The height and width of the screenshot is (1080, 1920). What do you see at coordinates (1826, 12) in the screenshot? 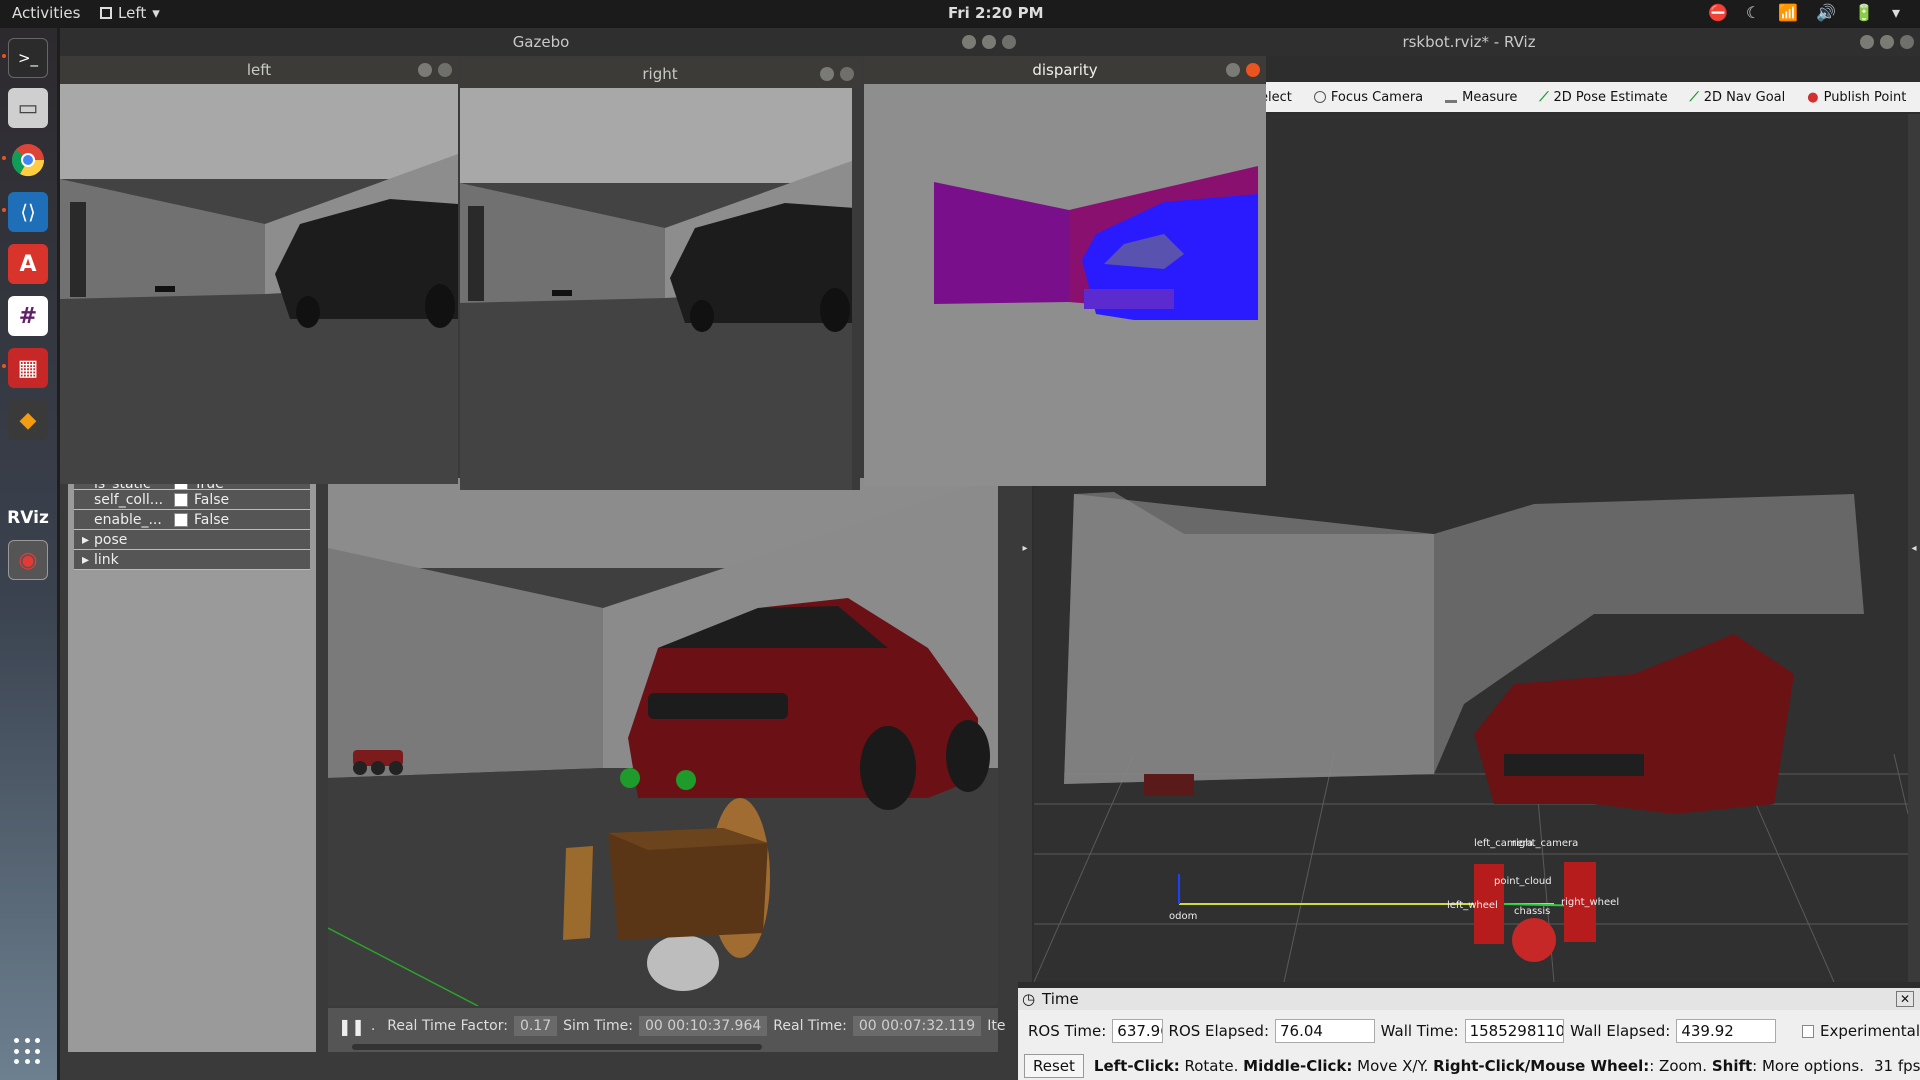
I see `volume-icon: 🔊` at bounding box center [1826, 12].